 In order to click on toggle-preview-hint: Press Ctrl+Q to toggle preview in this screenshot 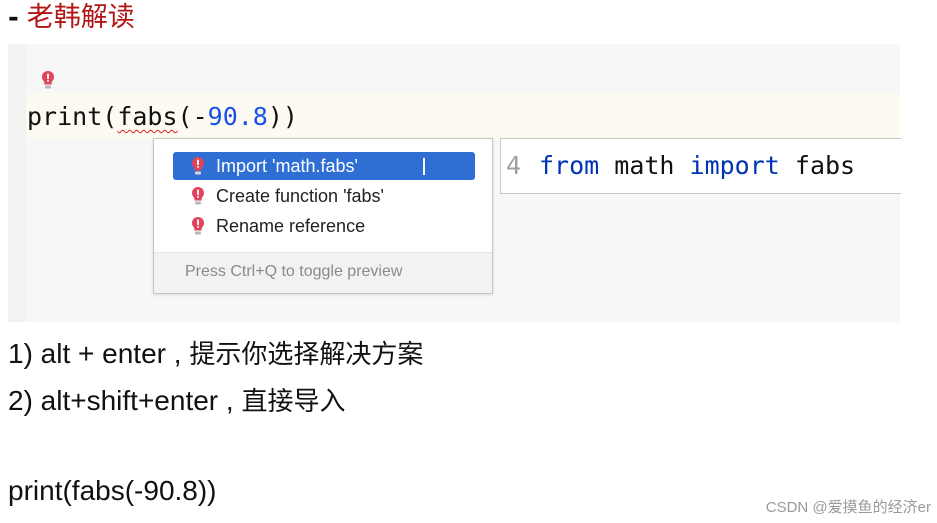, I will do `click(294, 271)`.